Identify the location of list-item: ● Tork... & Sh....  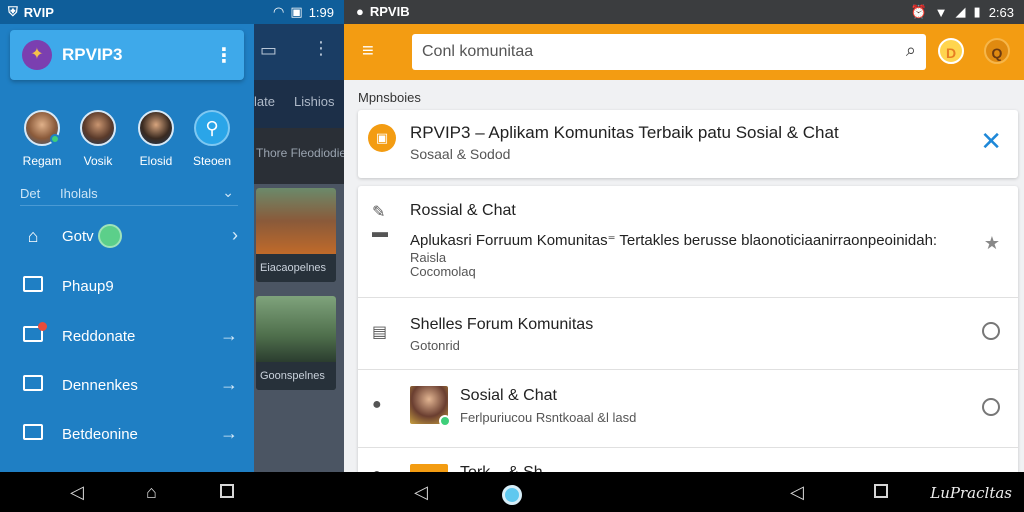
(688, 460).